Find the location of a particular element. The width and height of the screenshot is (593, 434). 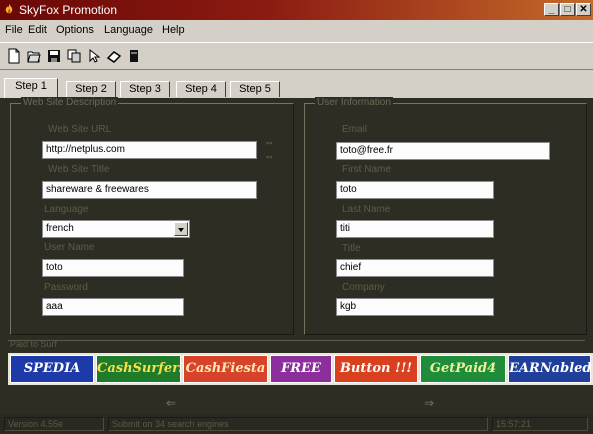

app-flame-icon is located at coordinates (9, 9).